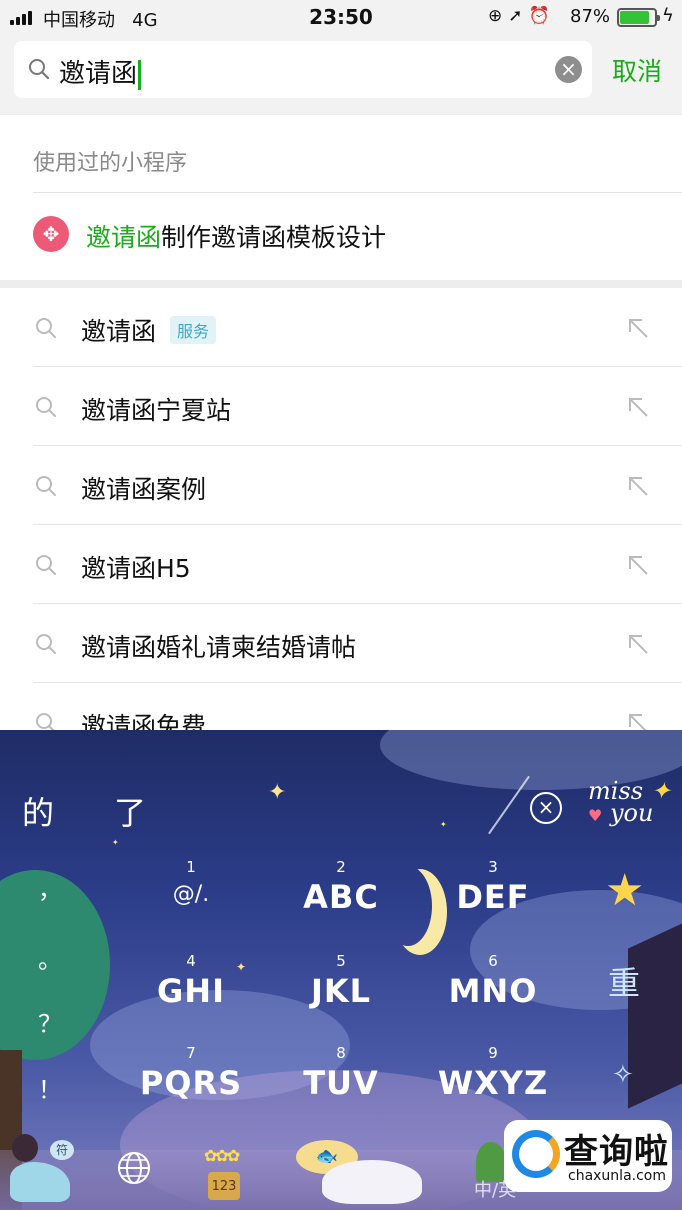 Image resolution: width=682 pixels, height=1210 pixels. Describe the element at coordinates (341, 1073) in the screenshot. I see `key-8: 8 TUV` at that location.